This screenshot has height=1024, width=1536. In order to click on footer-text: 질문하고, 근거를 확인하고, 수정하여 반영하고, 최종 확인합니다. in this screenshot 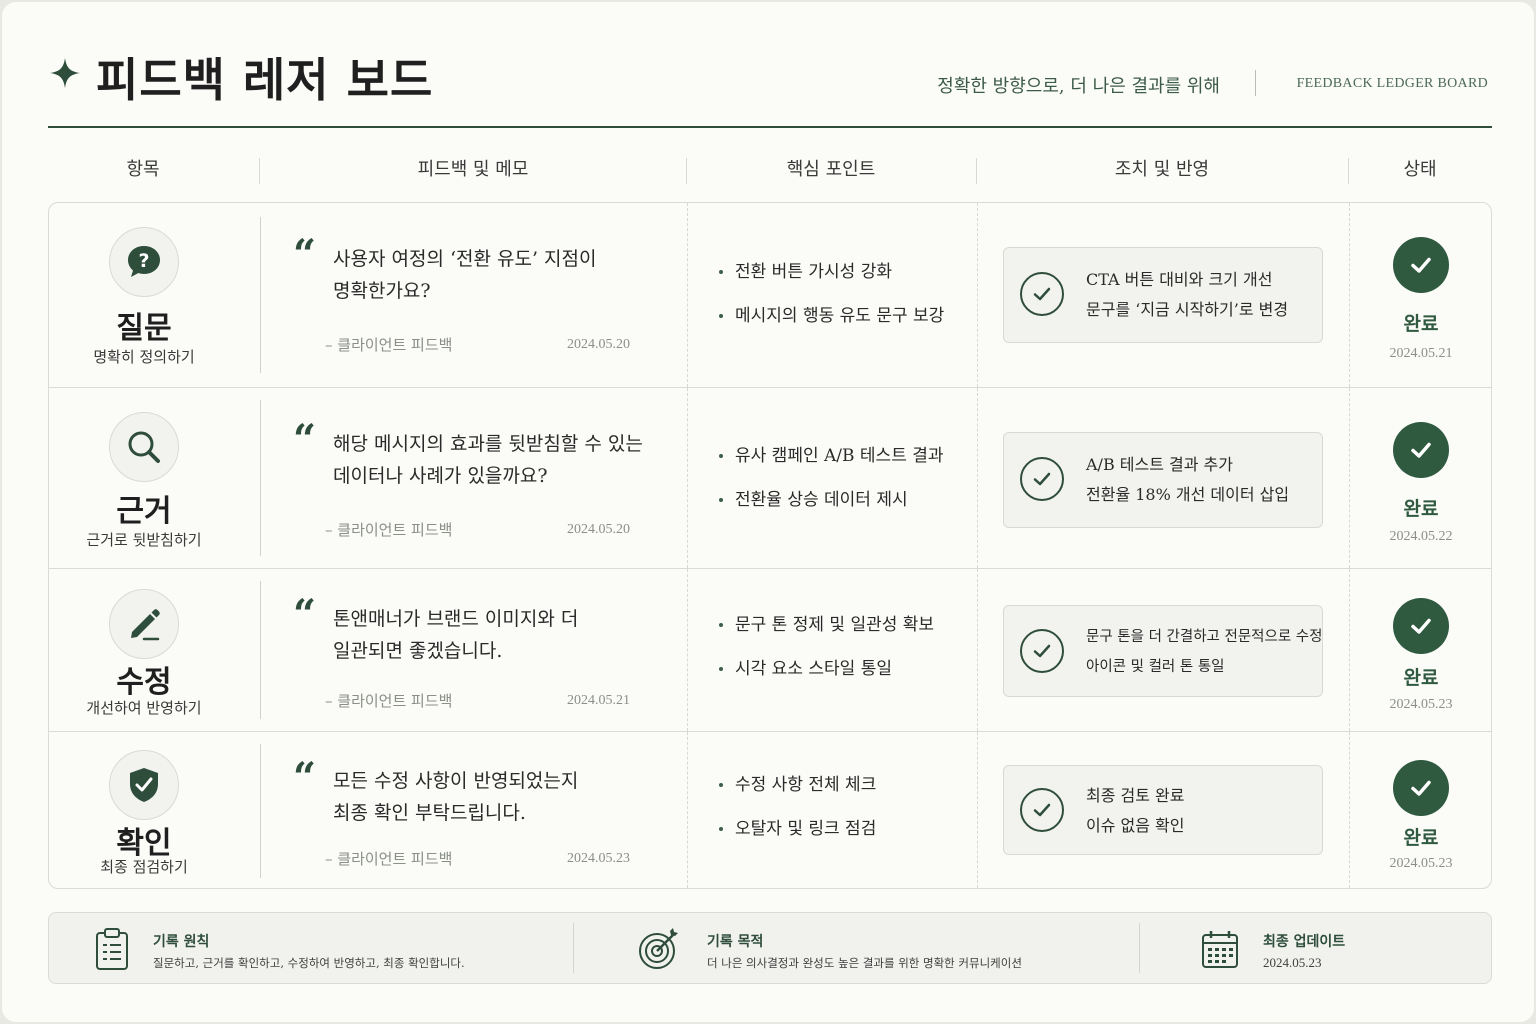, I will do `click(309, 963)`.